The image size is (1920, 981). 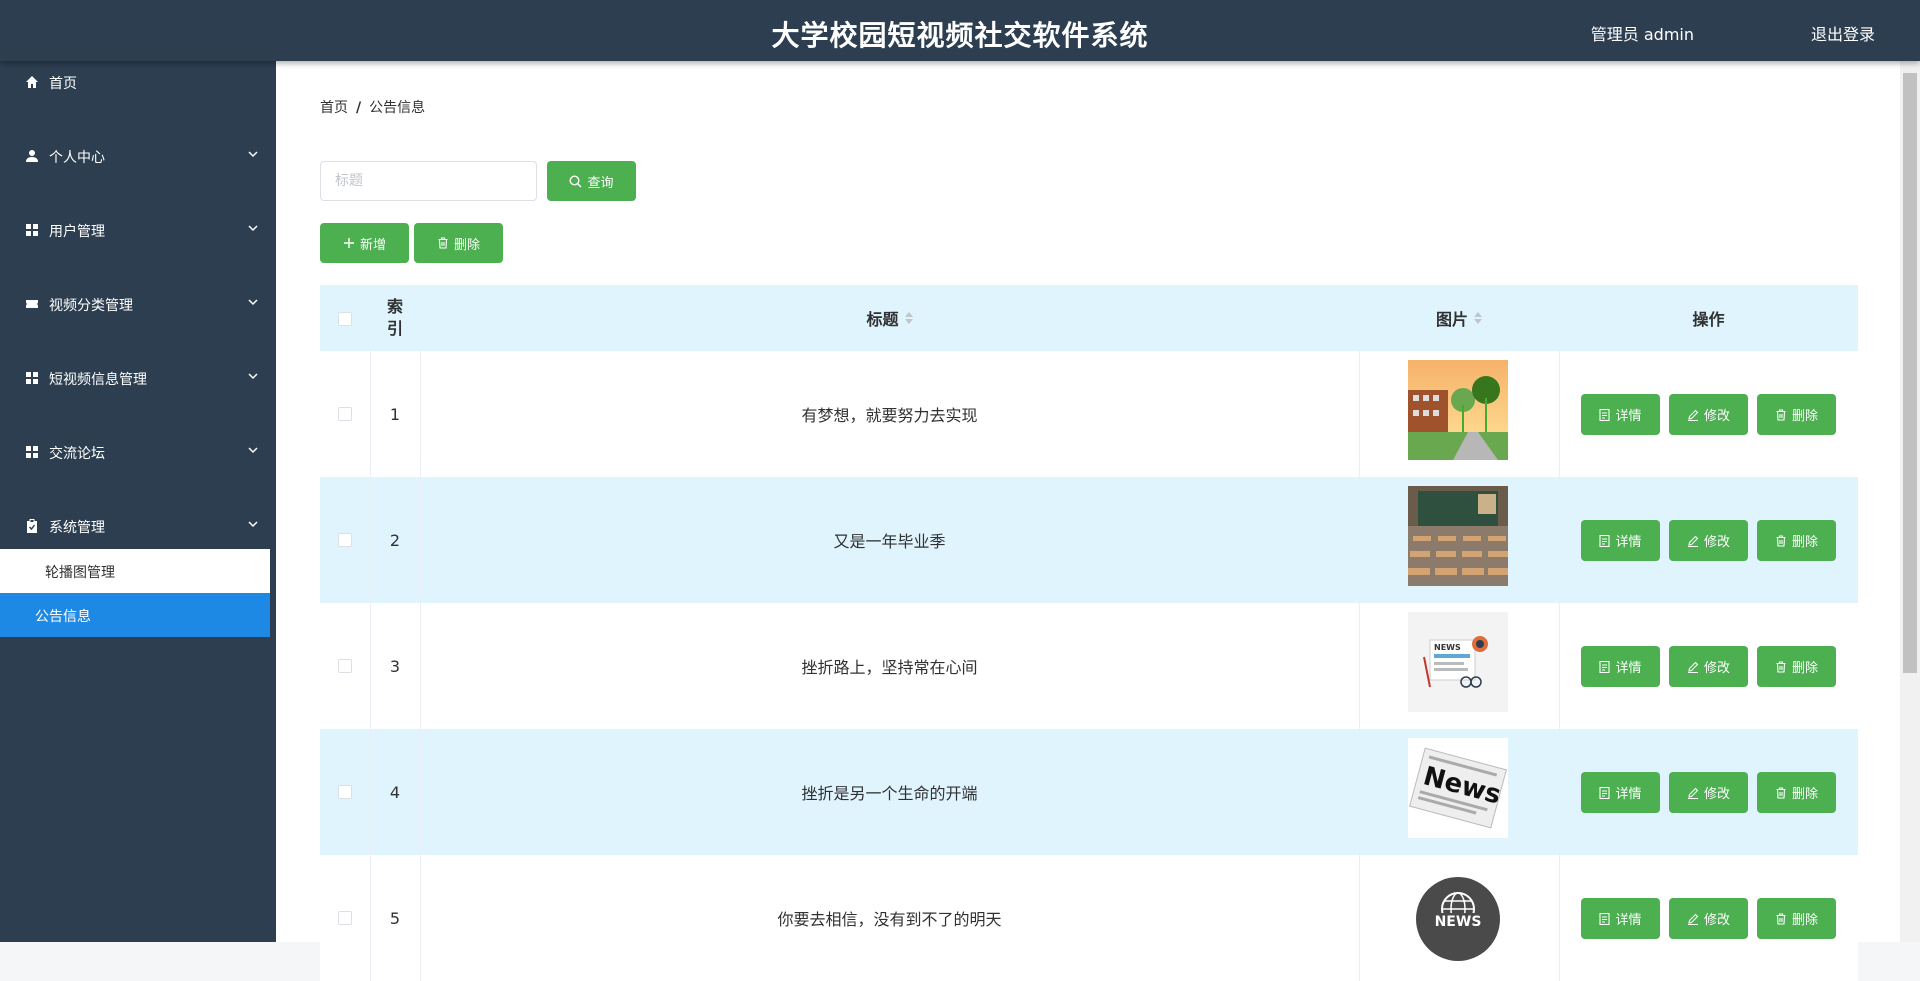 What do you see at coordinates (77, 454) in the screenshot?
I see `sidebar-item-label: 交流论坛` at bounding box center [77, 454].